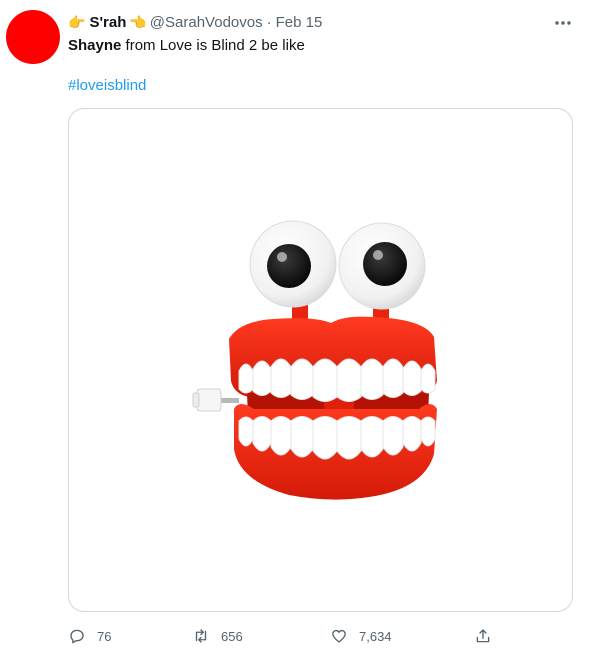 This screenshot has width=589, height=656. Describe the element at coordinates (89, 636) in the screenshot. I see `reply-button: 76` at that location.